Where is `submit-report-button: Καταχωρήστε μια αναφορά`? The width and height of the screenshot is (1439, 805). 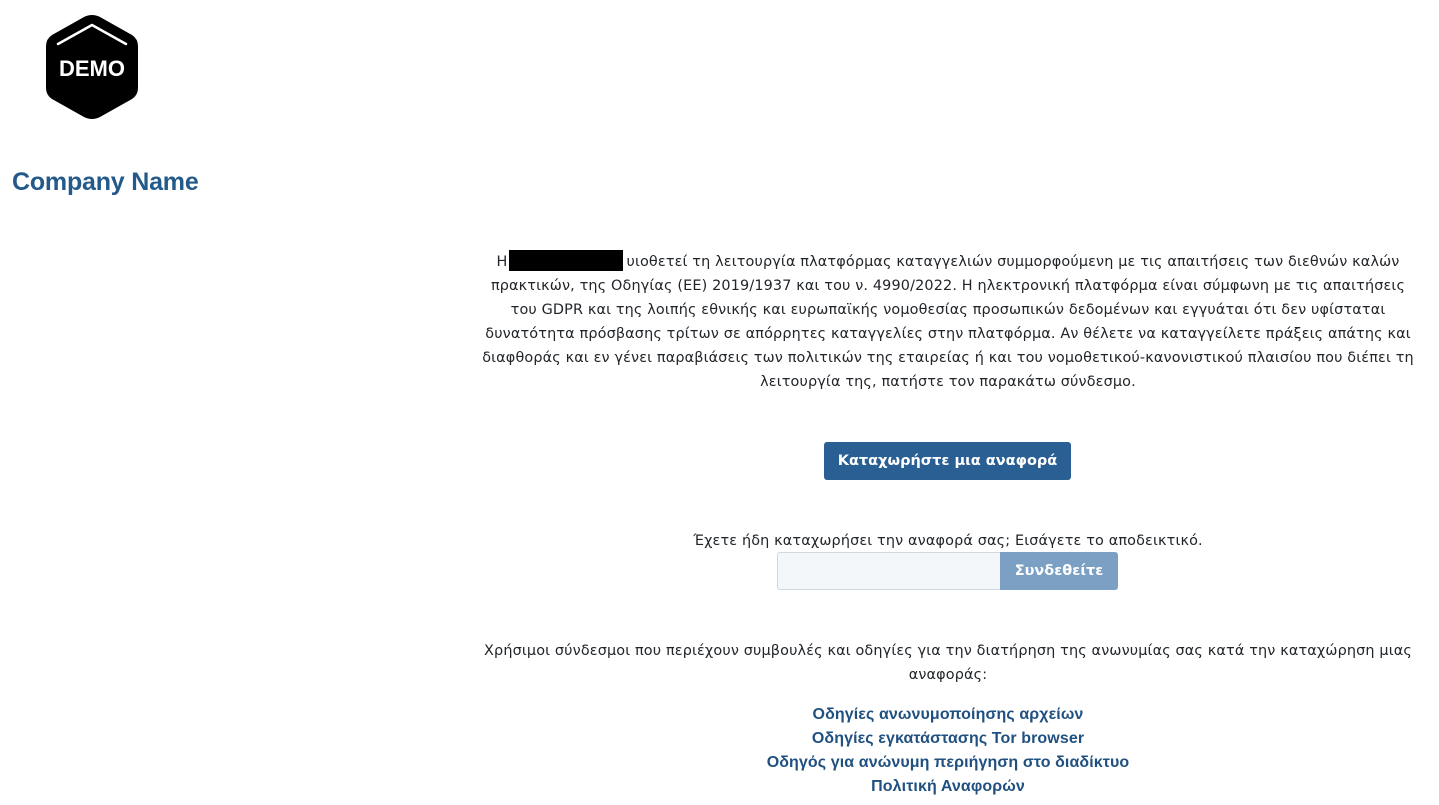
submit-report-button: Καταχωρήστε μια αναφορά is located at coordinates (947, 461).